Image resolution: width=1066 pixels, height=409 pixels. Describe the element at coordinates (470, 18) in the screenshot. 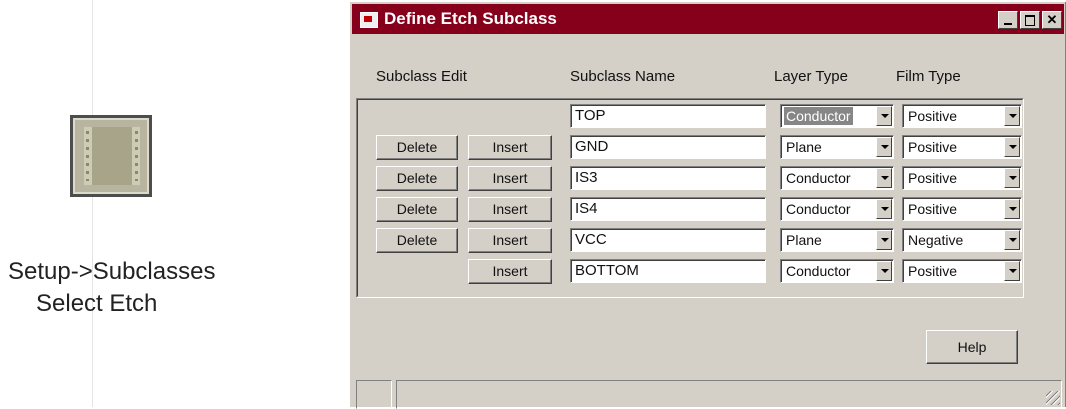

I see `dialog-title: Define Etch Subclass` at that location.